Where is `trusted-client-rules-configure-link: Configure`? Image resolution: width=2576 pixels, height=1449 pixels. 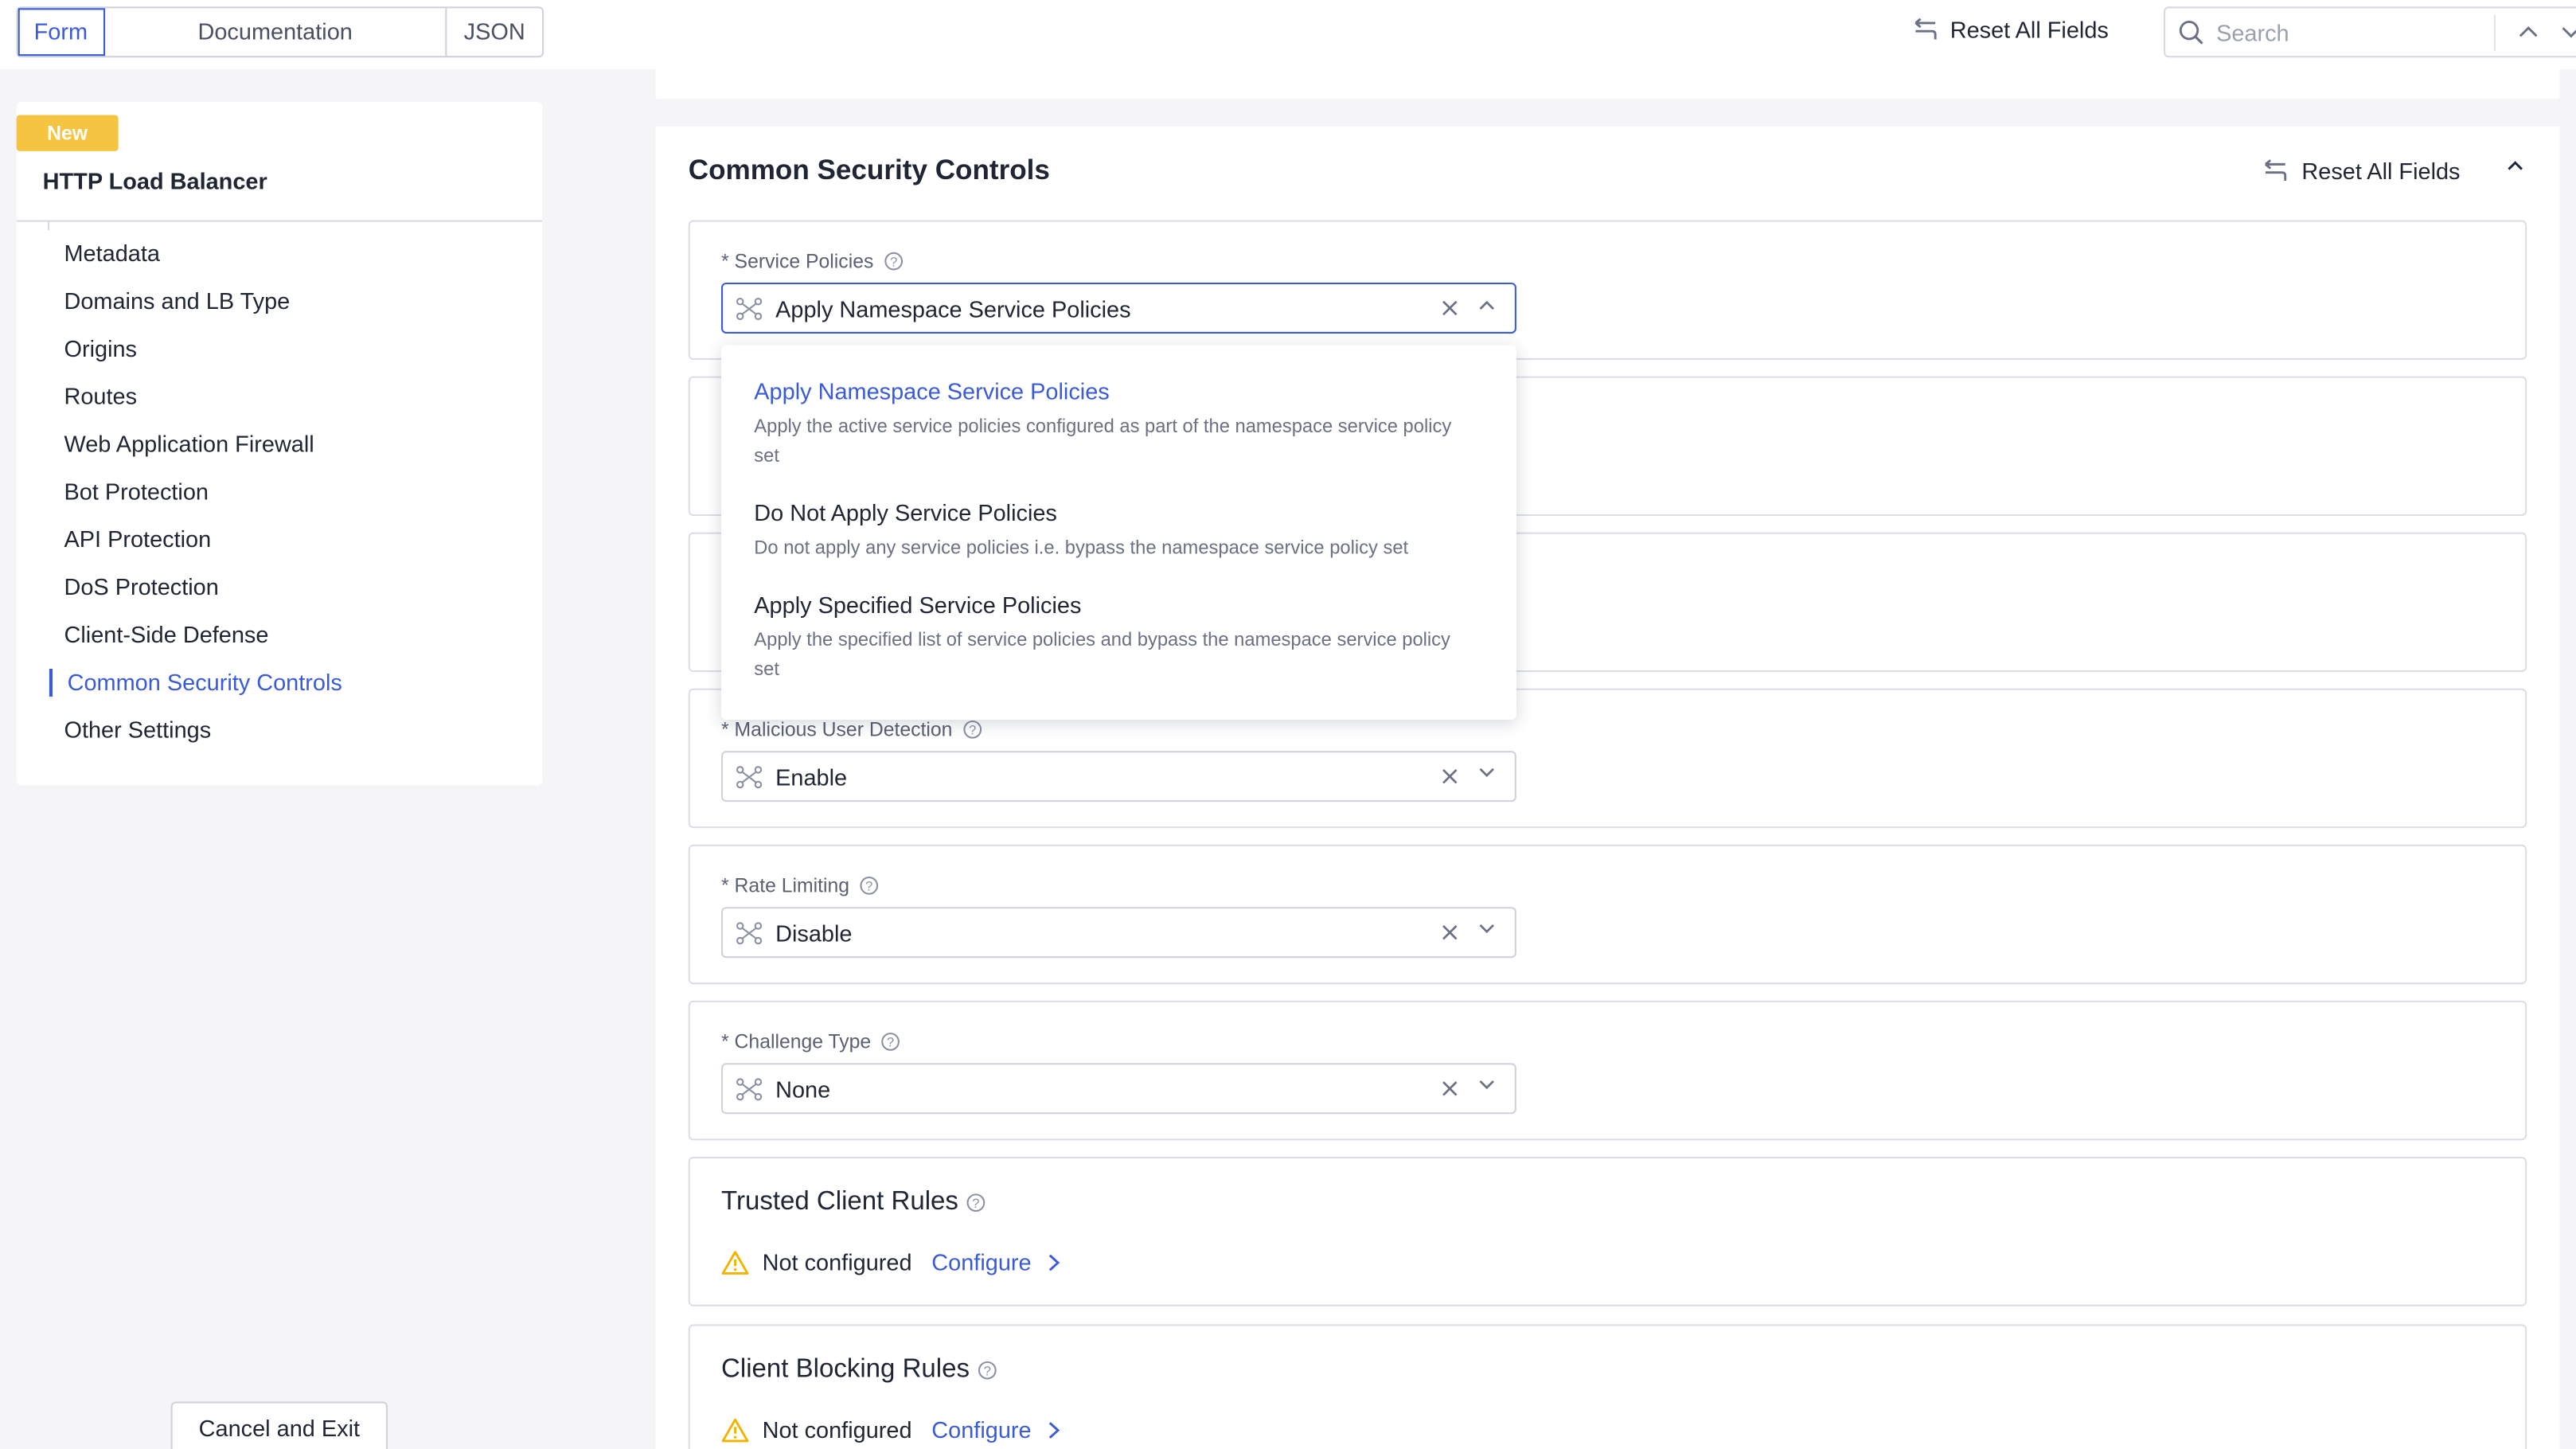 trusted-client-rules-configure-link: Configure is located at coordinates (995, 1261).